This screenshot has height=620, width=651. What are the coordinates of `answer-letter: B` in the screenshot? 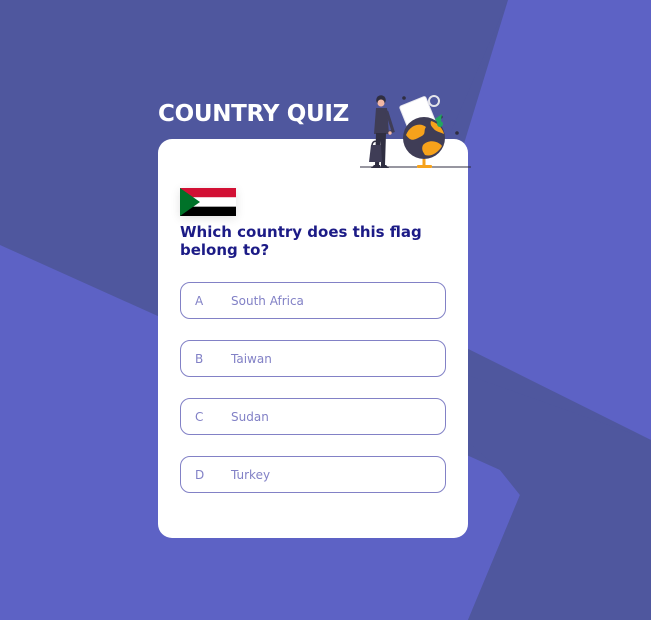 It's located at (199, 358).